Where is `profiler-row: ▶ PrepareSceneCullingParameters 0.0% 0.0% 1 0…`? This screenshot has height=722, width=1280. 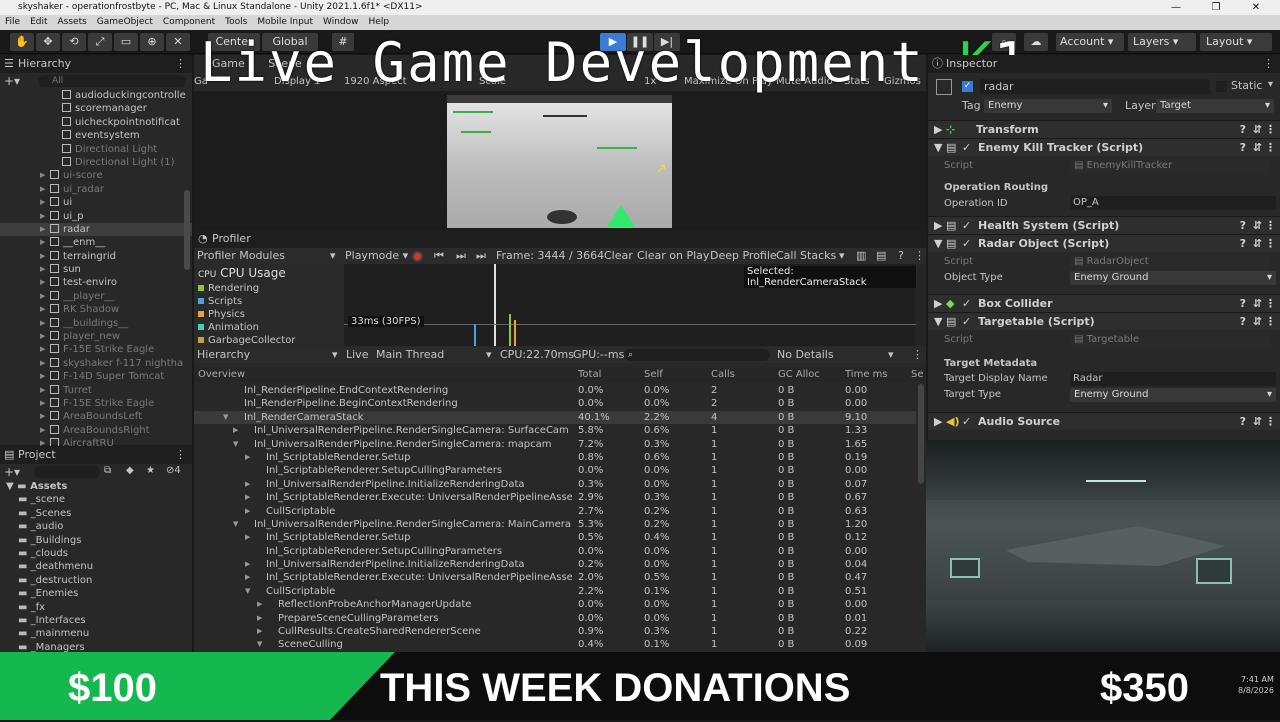 profiler-row: ▶ PrepareSceneCullingParameters 0.0% 0.0% 1 0… is located at coordinates (555, 618).